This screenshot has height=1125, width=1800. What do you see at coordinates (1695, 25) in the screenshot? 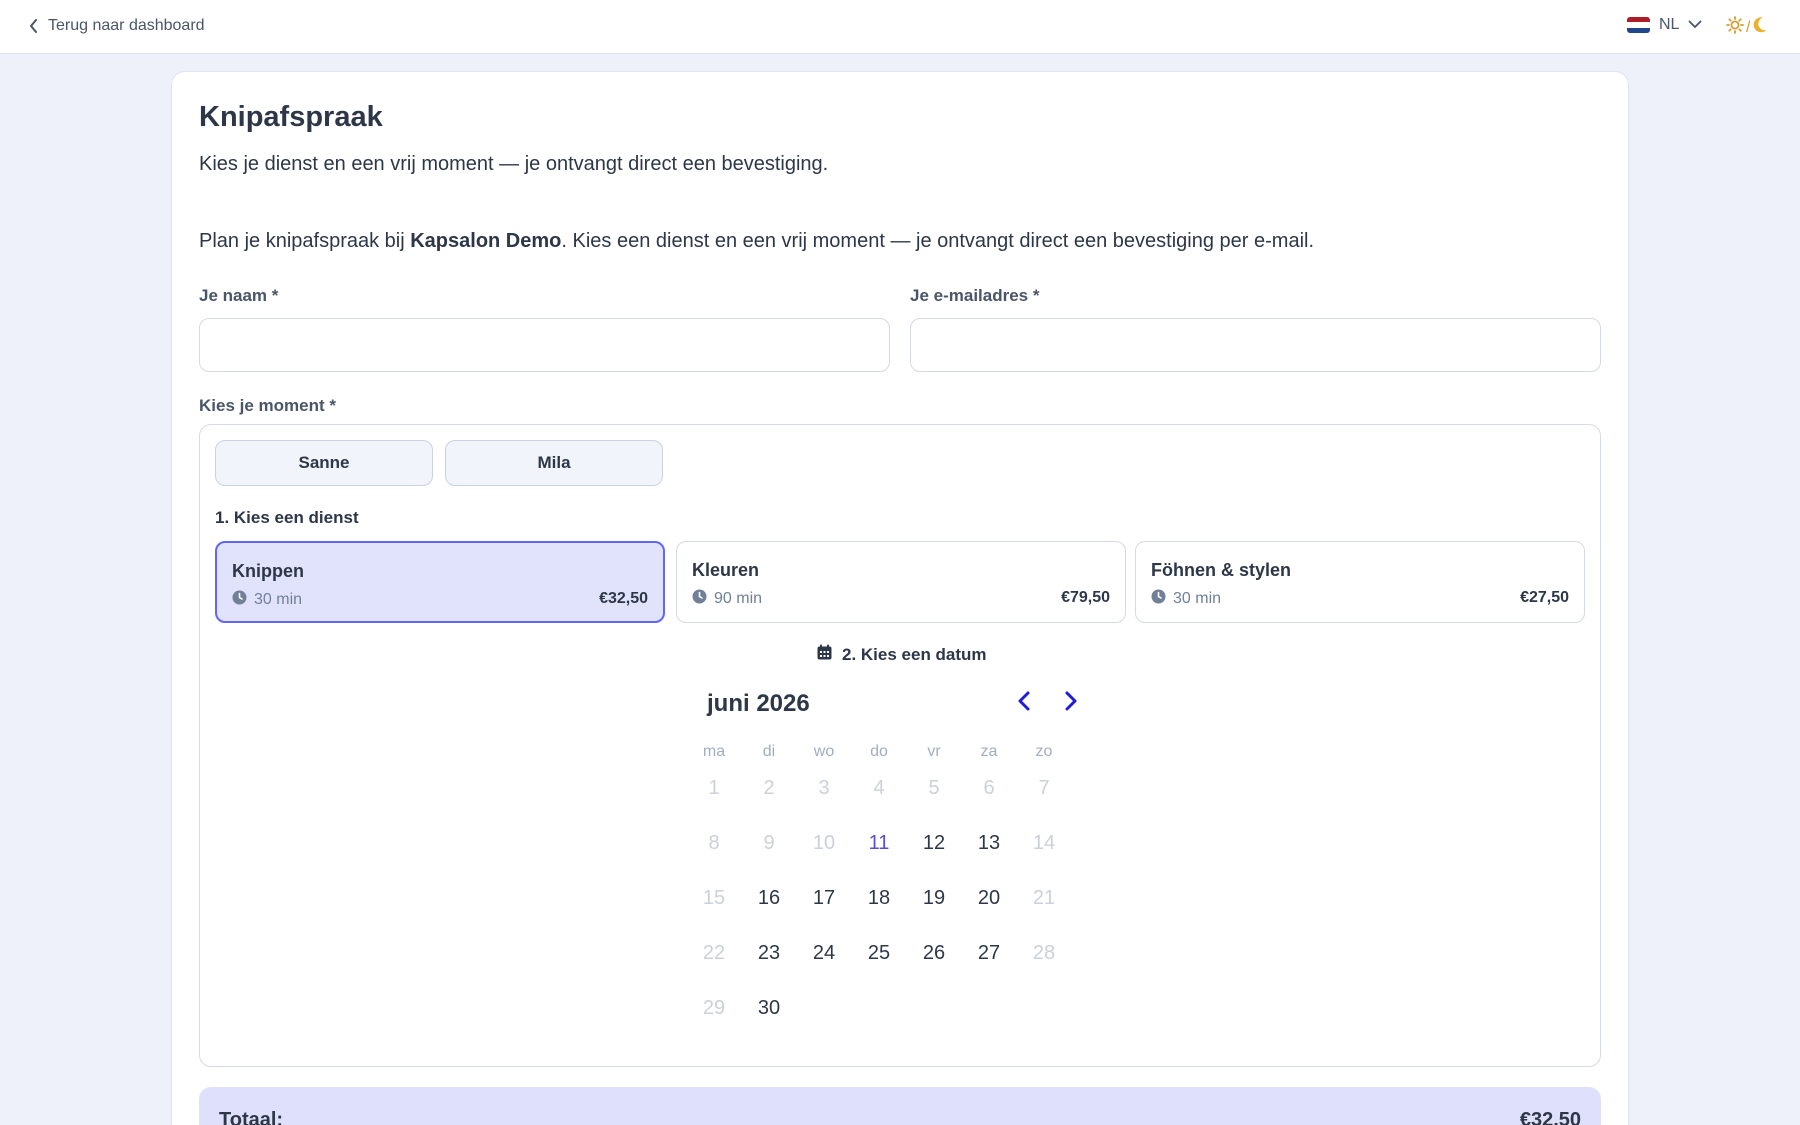
I see `chevron-down-icon` at bounding box center [1695, 25].